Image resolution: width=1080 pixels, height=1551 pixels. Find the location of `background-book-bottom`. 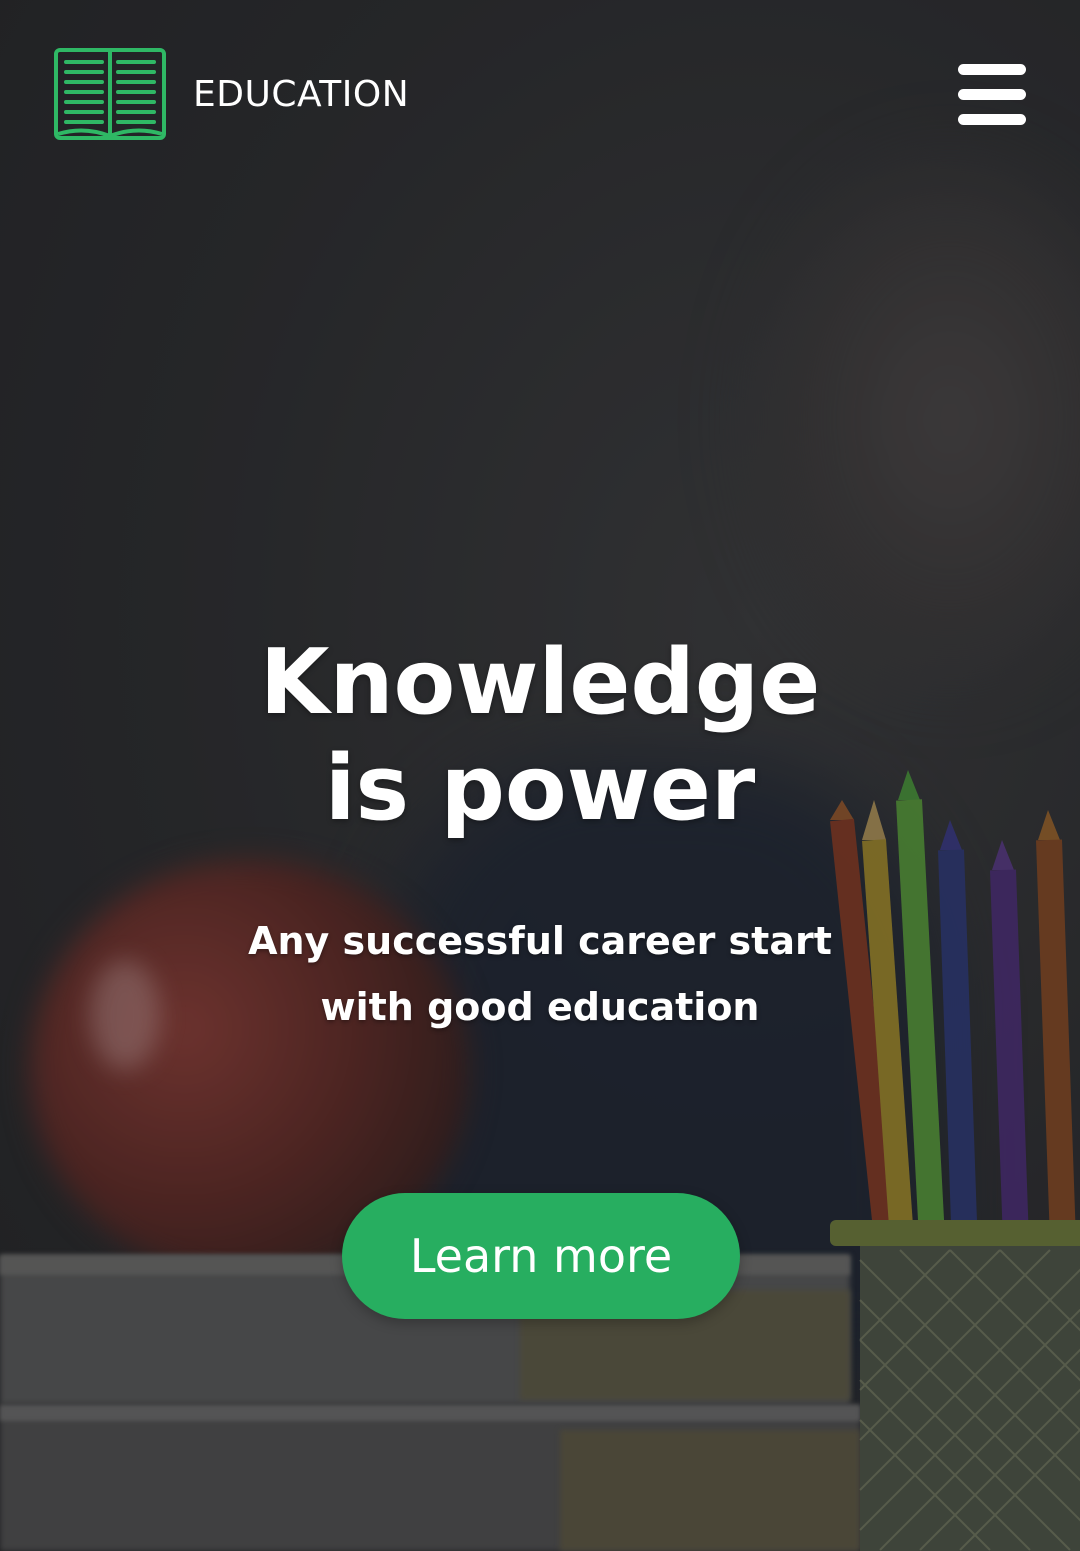

background-book-bottom is located at coordinates (430, 1478).